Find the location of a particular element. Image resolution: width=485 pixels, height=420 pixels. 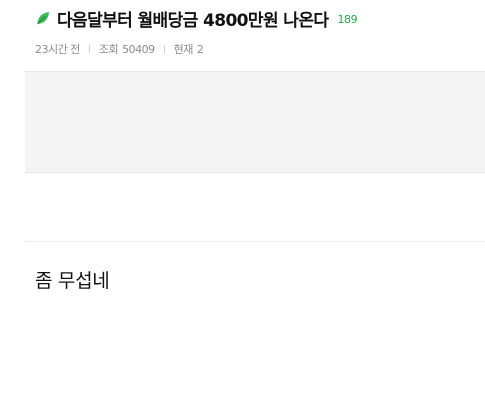

comment-count: 189 is located at coordinates (347, 19).